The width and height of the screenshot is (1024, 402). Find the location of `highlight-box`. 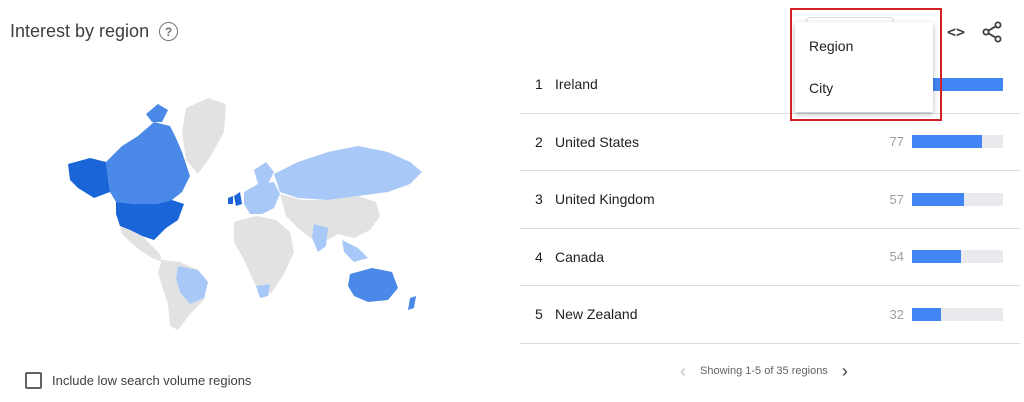

highlight-box is located at coordinates (866, 64).